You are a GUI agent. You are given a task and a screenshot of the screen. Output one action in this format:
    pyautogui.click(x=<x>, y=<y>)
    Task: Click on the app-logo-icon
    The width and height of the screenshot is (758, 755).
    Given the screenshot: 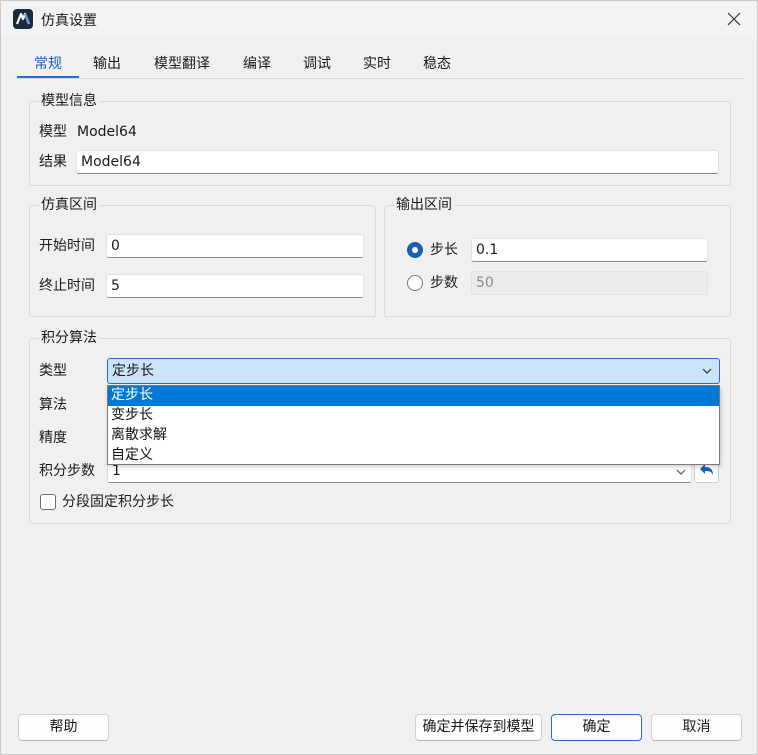 What is the action you would take?
    pyautogui.click(x=23, y=19)
    